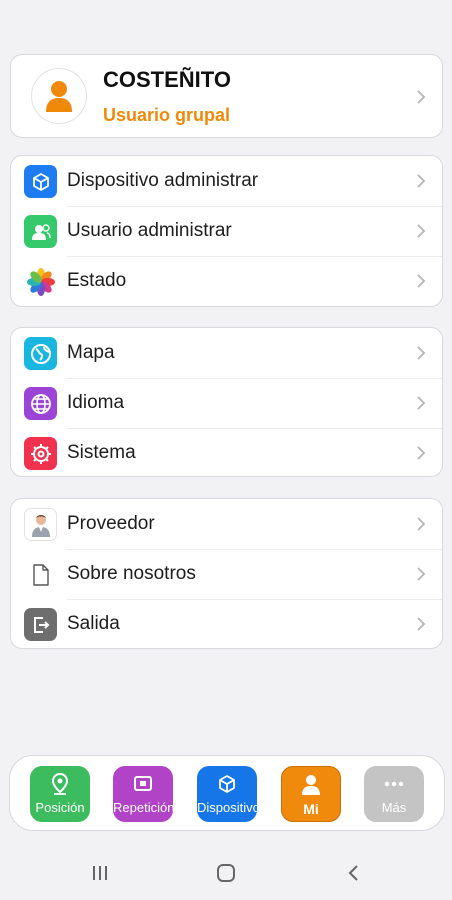 This screenshot has height=900, width=452. What do you see at coordinates (60, 784) in the screenshot?
I see `location-pin-icon` at bounding box center [60, 784].